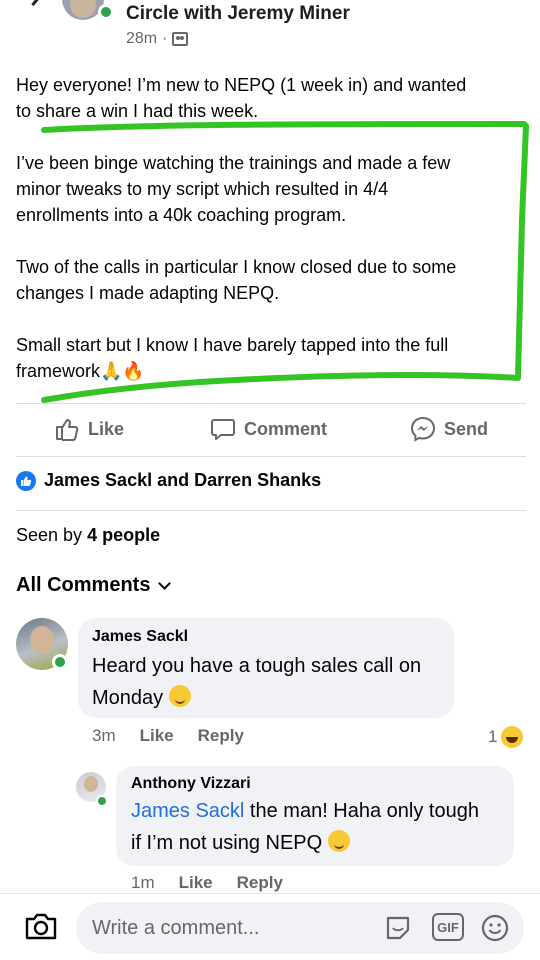  What do you see at coordinates (26, 480) in the screenshot?
I see `like-reaction-icon` at bounding box center [26, 480].